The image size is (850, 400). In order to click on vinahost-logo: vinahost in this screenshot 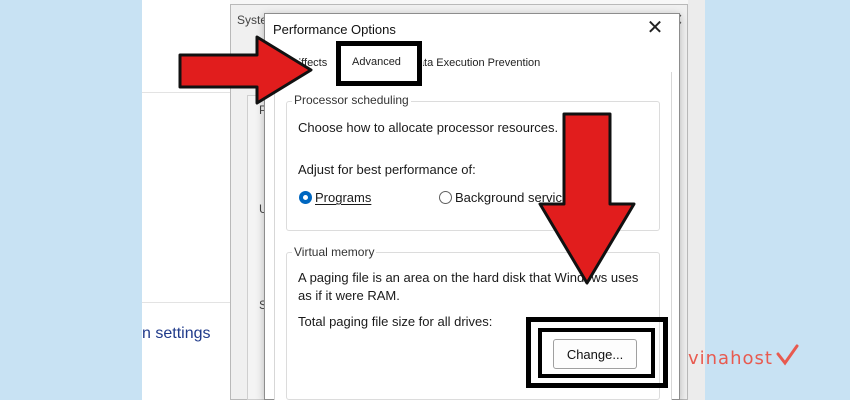, I will do `click(743, 356)`.